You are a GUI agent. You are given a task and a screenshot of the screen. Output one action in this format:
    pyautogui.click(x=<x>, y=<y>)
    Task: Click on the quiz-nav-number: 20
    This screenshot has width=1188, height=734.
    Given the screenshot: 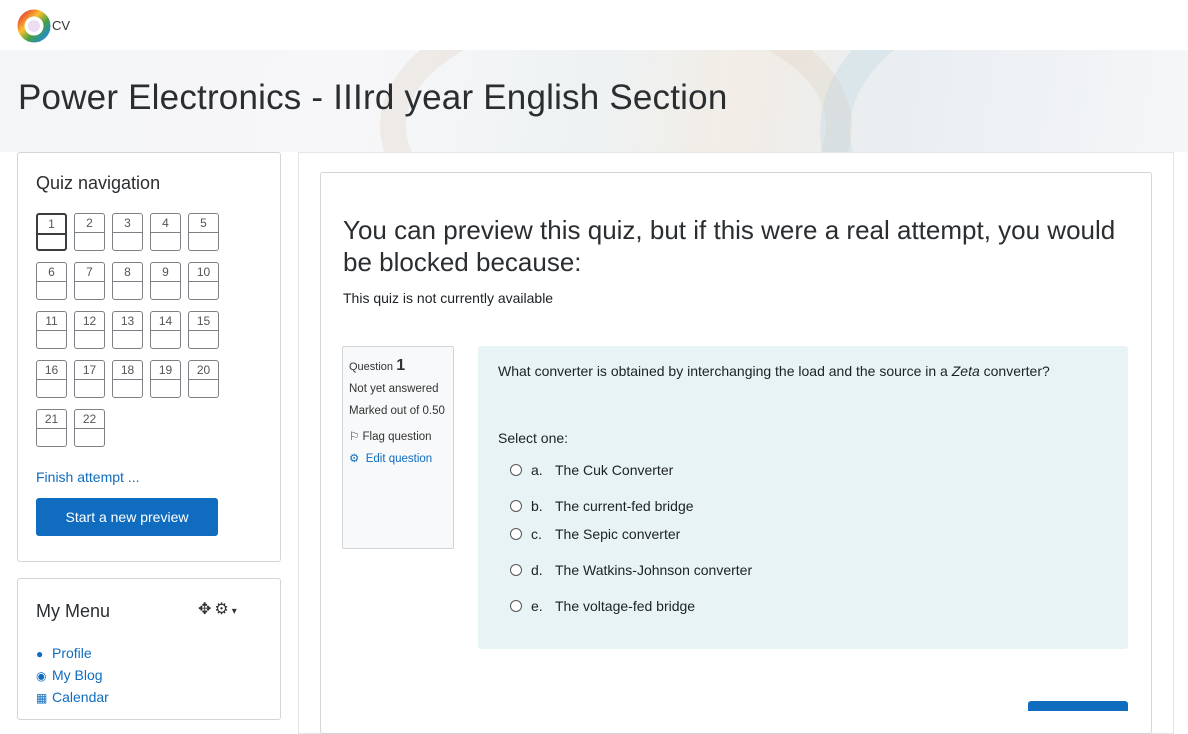 What is the action you would take?
    pyautogui.click(x=203, y=370)
    